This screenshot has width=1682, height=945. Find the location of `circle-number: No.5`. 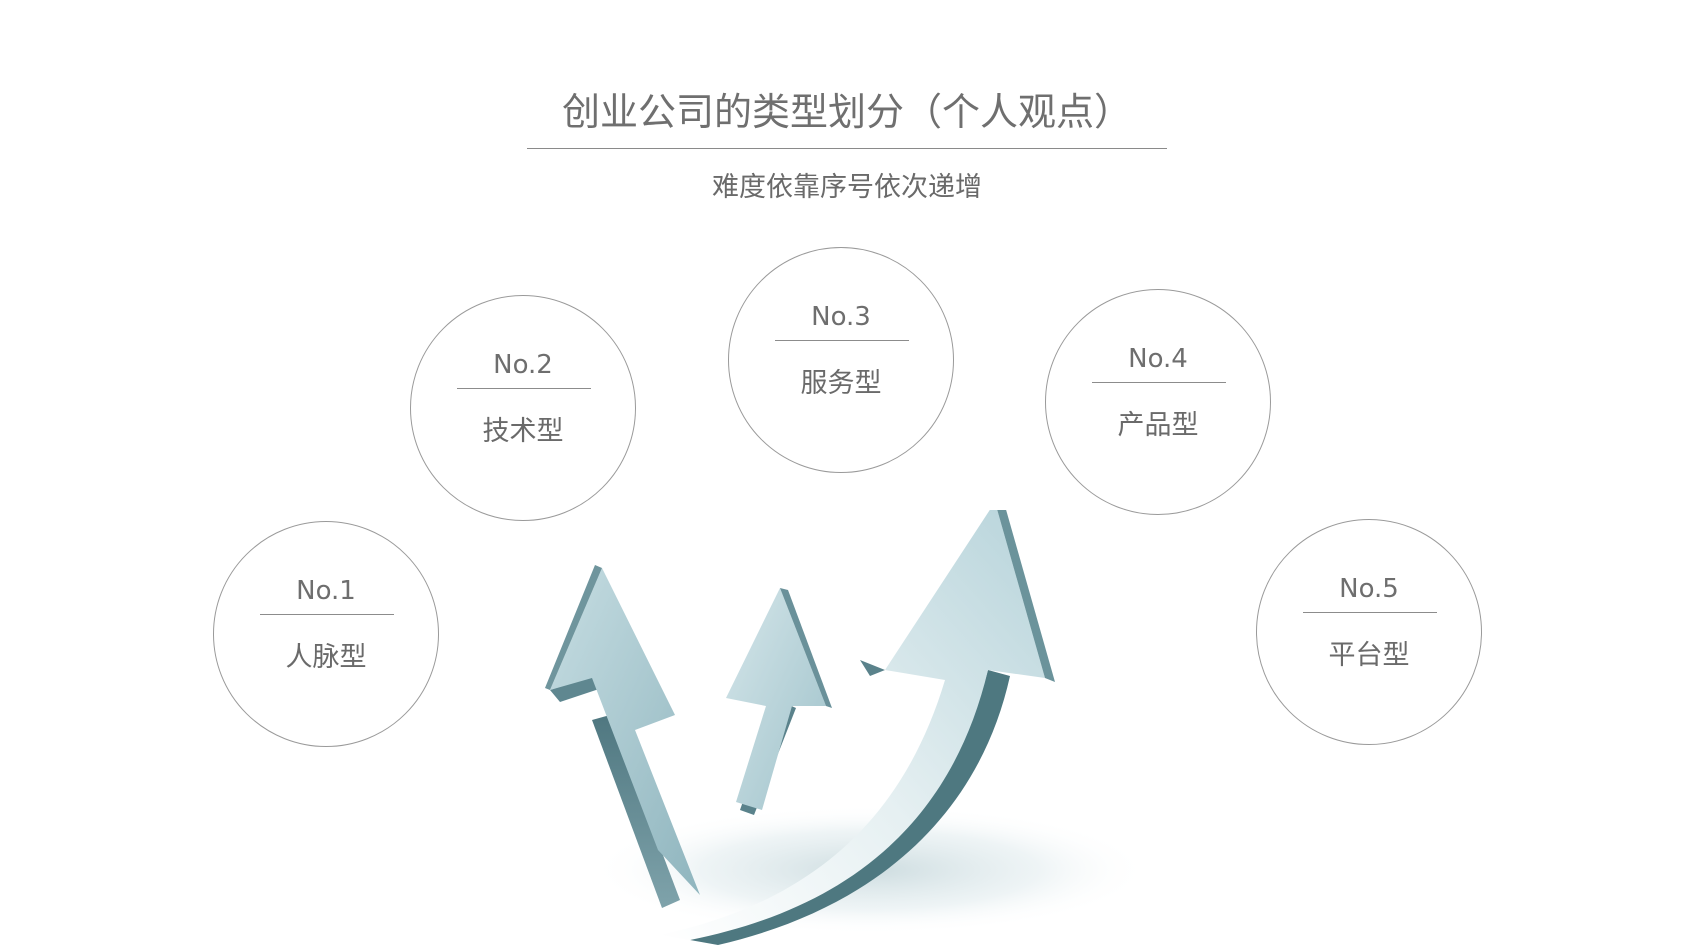

circle-number: No.5 is located at coordinates (1369, 589).